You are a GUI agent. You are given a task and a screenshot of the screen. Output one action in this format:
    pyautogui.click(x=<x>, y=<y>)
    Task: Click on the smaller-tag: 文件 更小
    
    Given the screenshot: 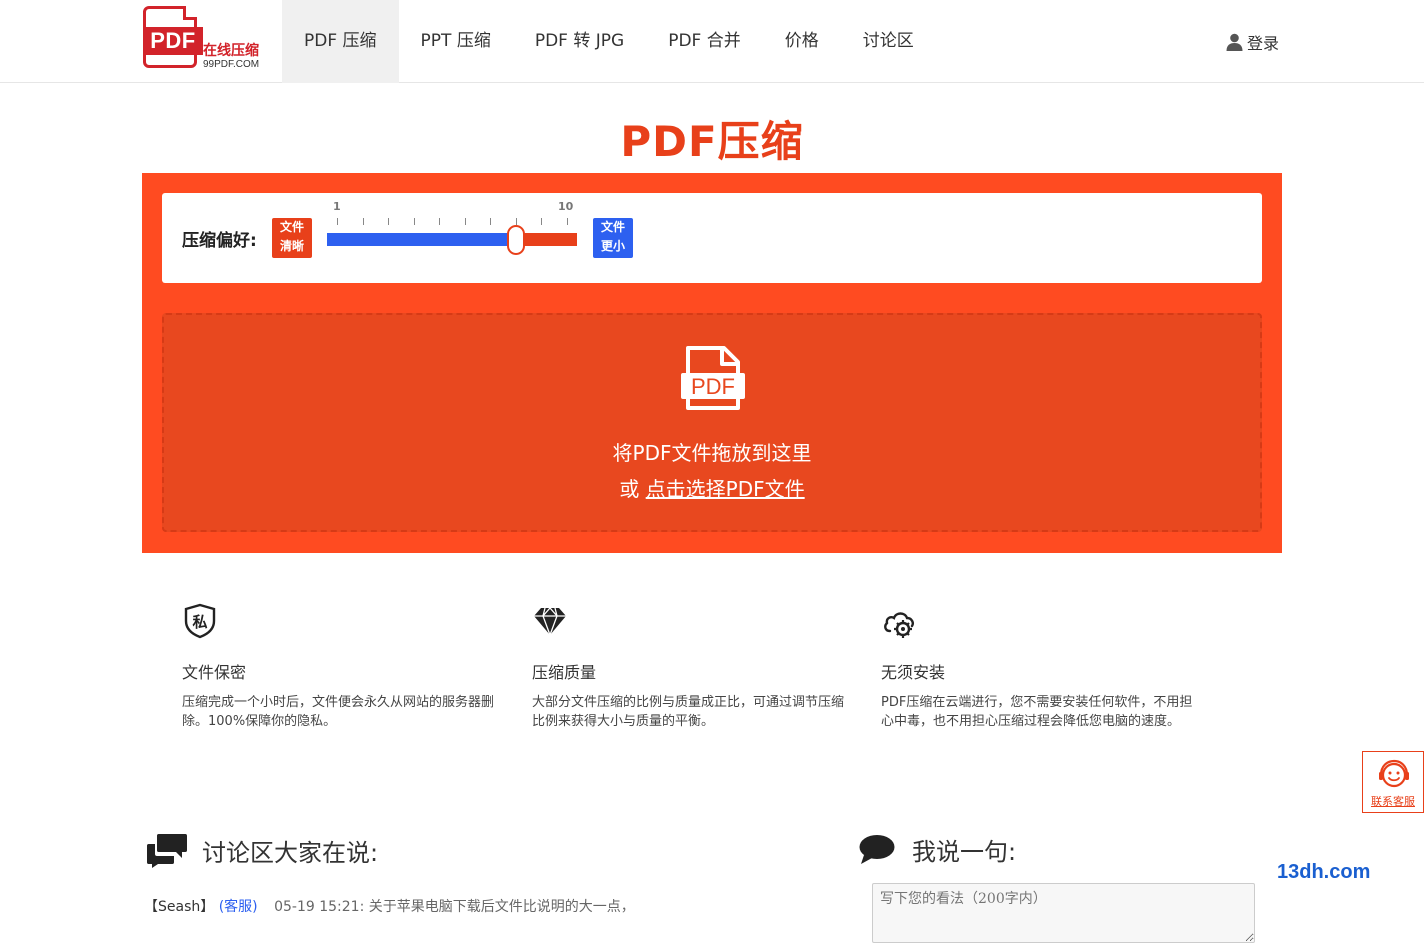 What is the action you would take?
    pyautogui.click(x=613, y=238)
    